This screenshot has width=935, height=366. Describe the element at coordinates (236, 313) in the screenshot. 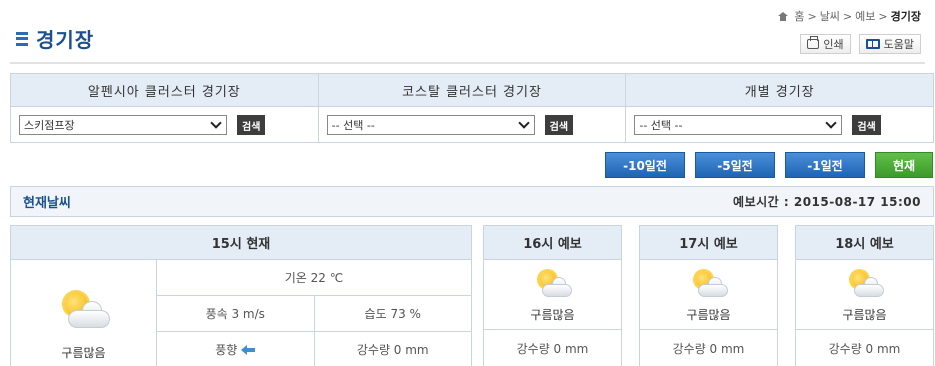

I see `wind-speed: 풍속 3 m/s` at that location.